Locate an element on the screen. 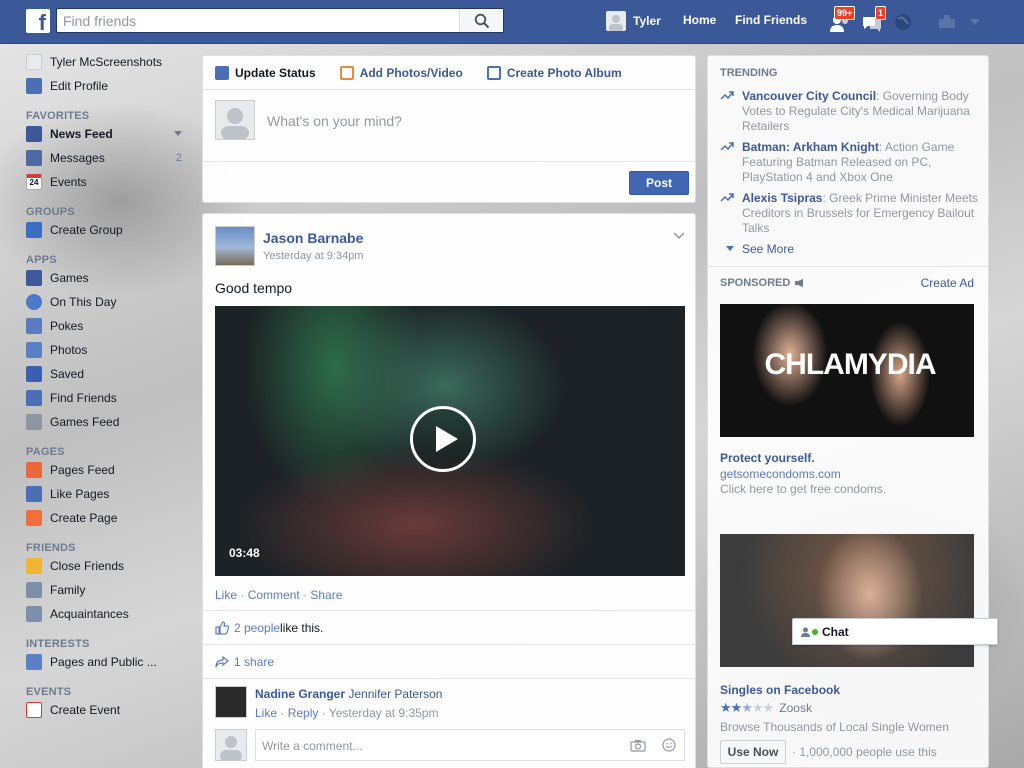 The width and height of the screenshot is (1024, 768). see-more-link: See More is located at coordinates (760, 249).